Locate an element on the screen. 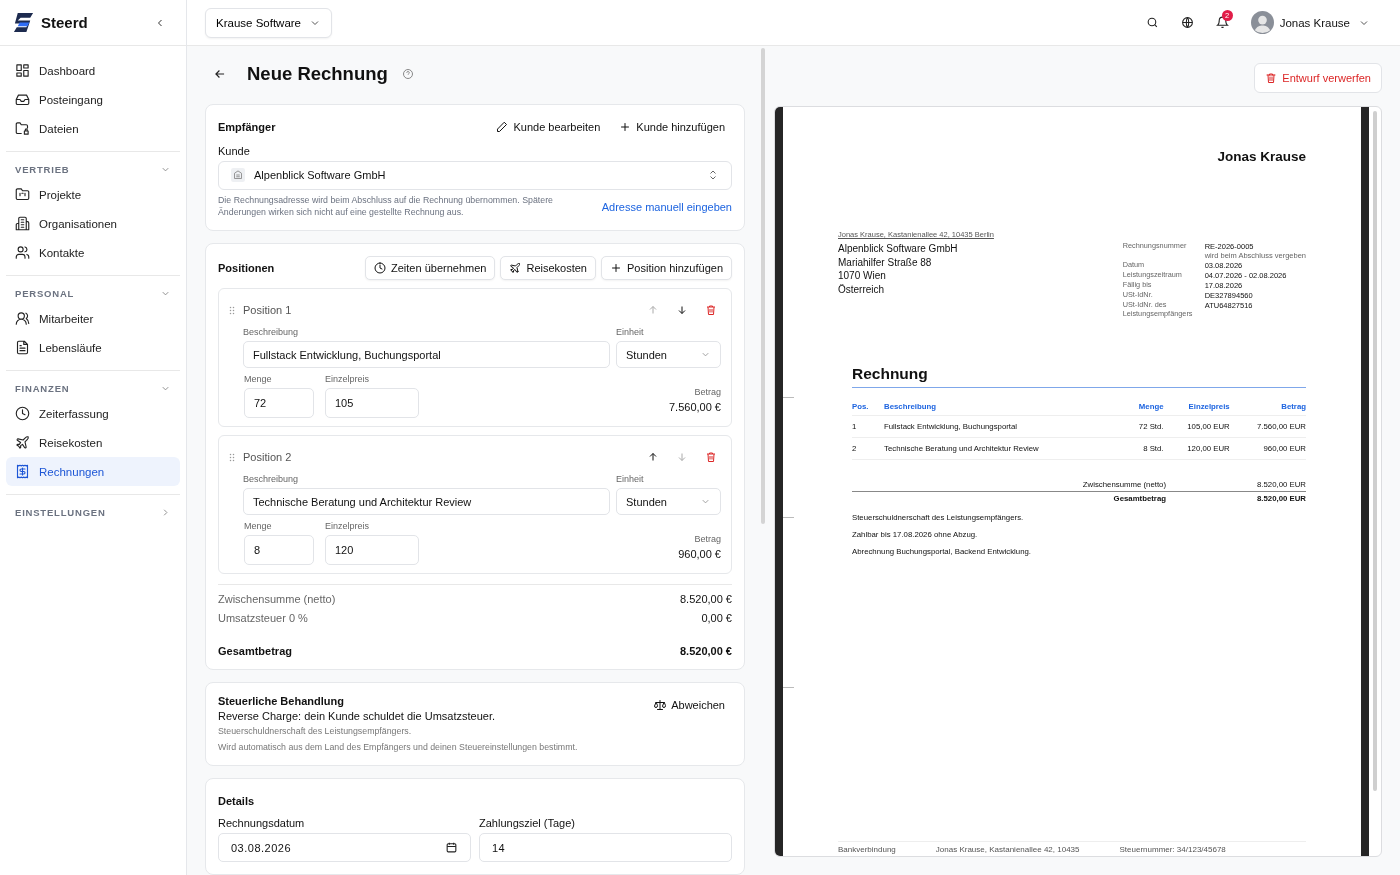 The width and height of the screenshot is (1400, 875). field-label: Zahlungsziel (Tage) is located at coordinates (527, 823).